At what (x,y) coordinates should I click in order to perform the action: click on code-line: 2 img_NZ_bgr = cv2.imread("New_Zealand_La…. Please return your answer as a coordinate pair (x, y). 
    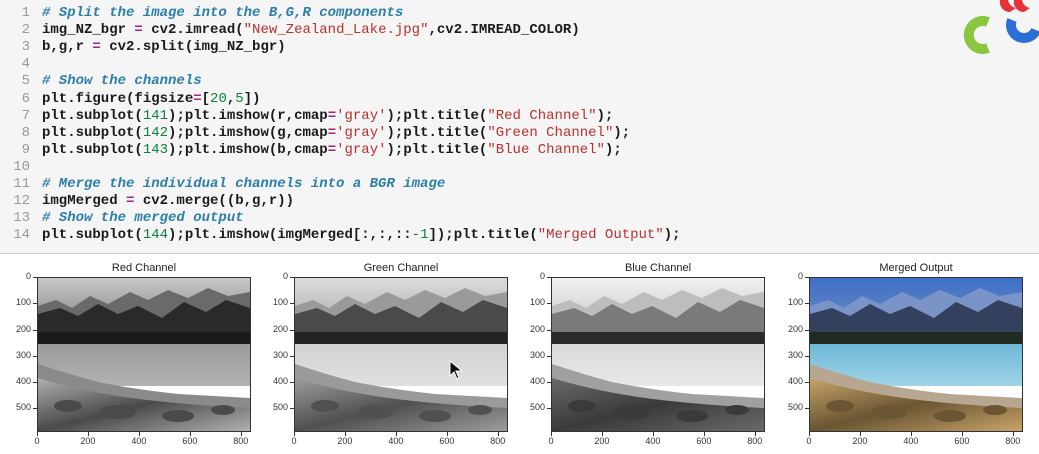
    Looking at the image, I should click on (480, 30).